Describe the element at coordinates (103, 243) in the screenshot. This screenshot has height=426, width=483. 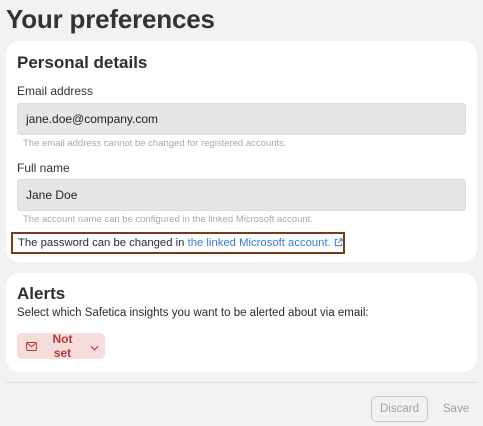
I see `password-note-text: The password can be changed in` at that location.